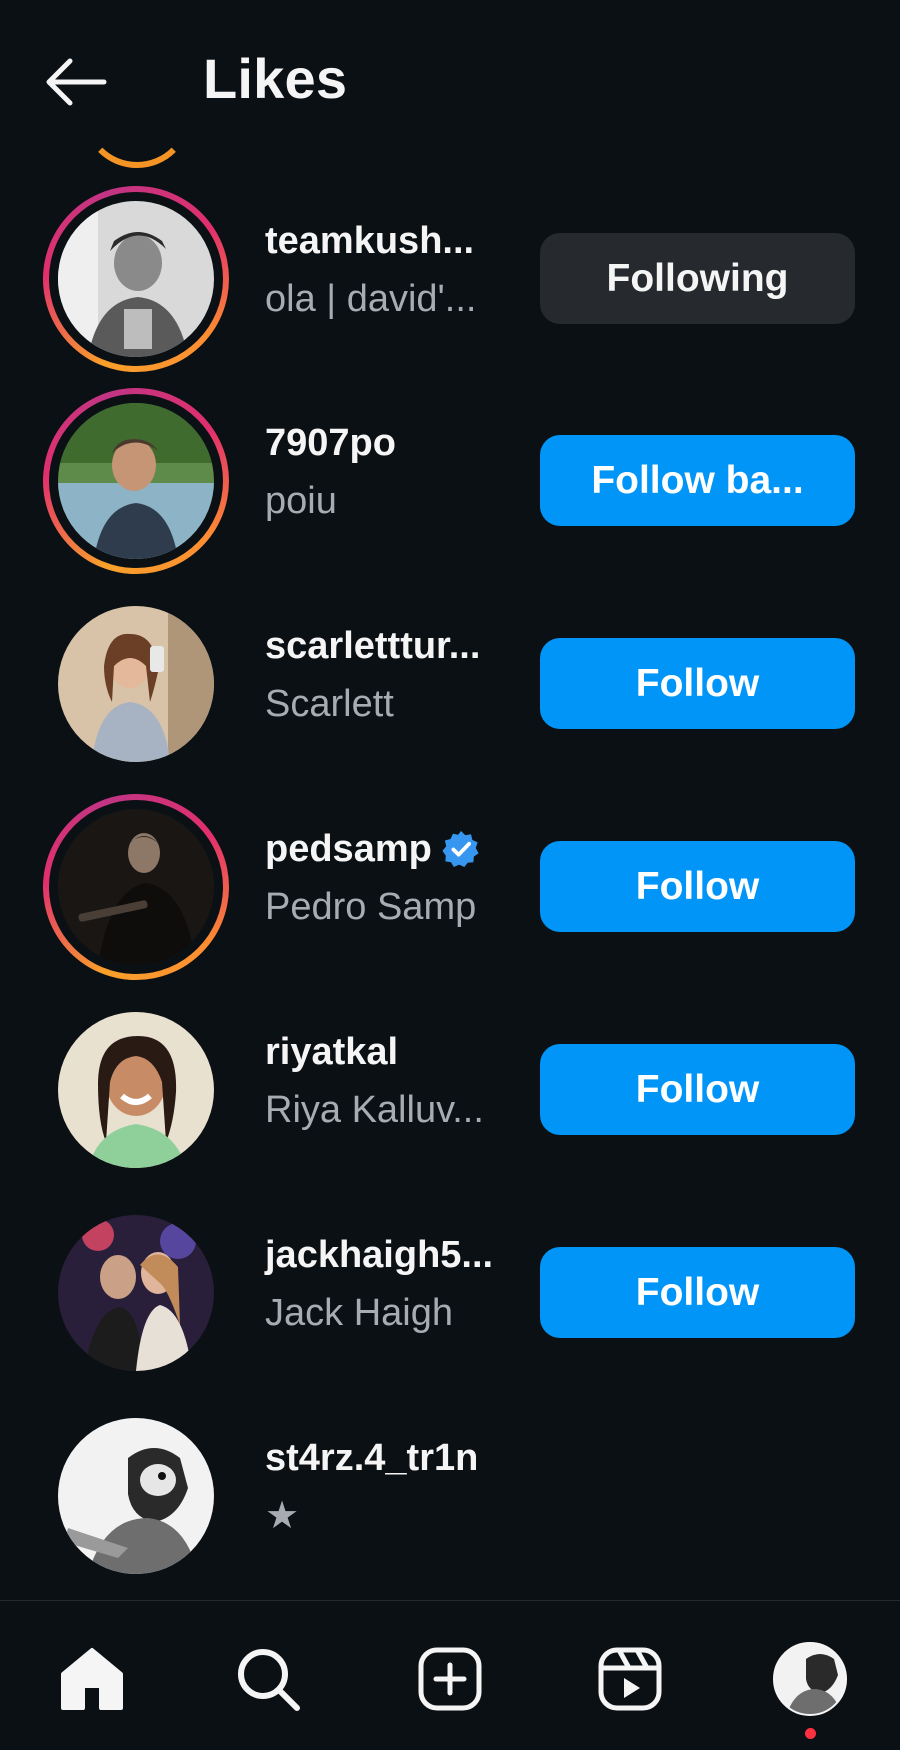 This screenshot has height=1750, width=900. What do you see at coordinates (390, 849) in the screenshot?
I see `username: pedsamp` at bounding box center [390, 849].